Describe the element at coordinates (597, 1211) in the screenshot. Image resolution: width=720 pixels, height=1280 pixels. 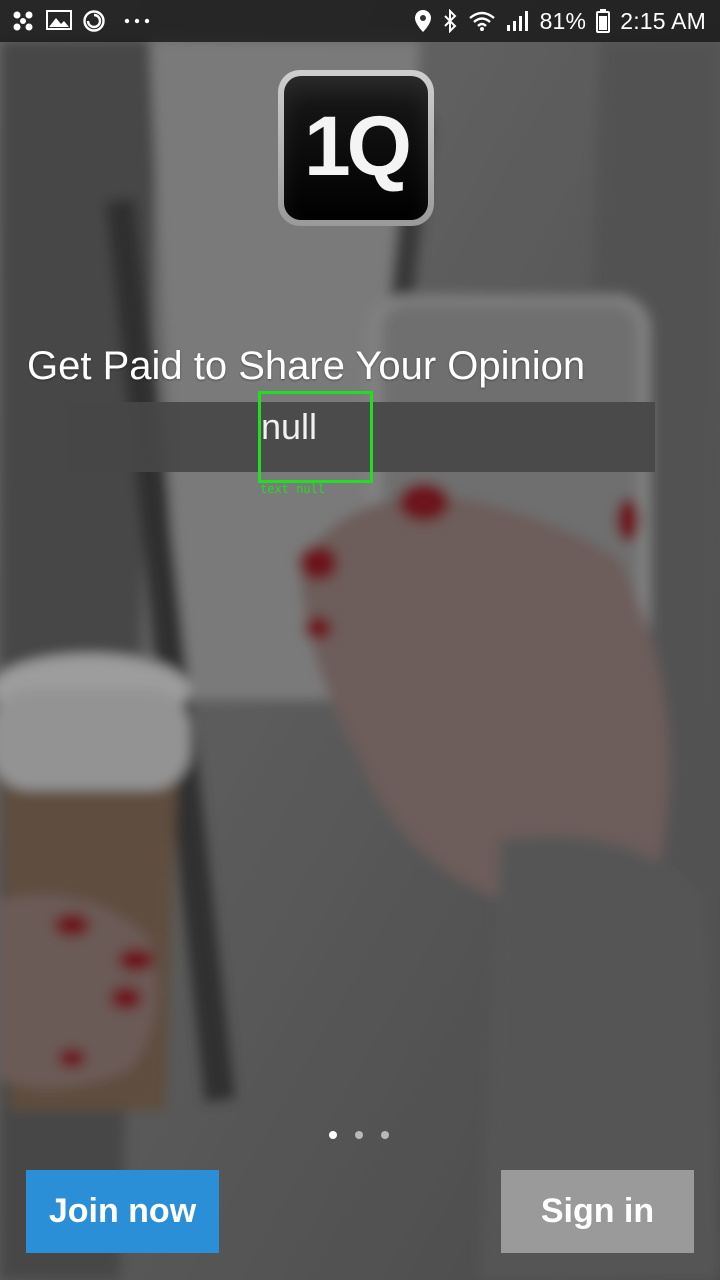
I see `sign-in-button: Sign in` at that location.